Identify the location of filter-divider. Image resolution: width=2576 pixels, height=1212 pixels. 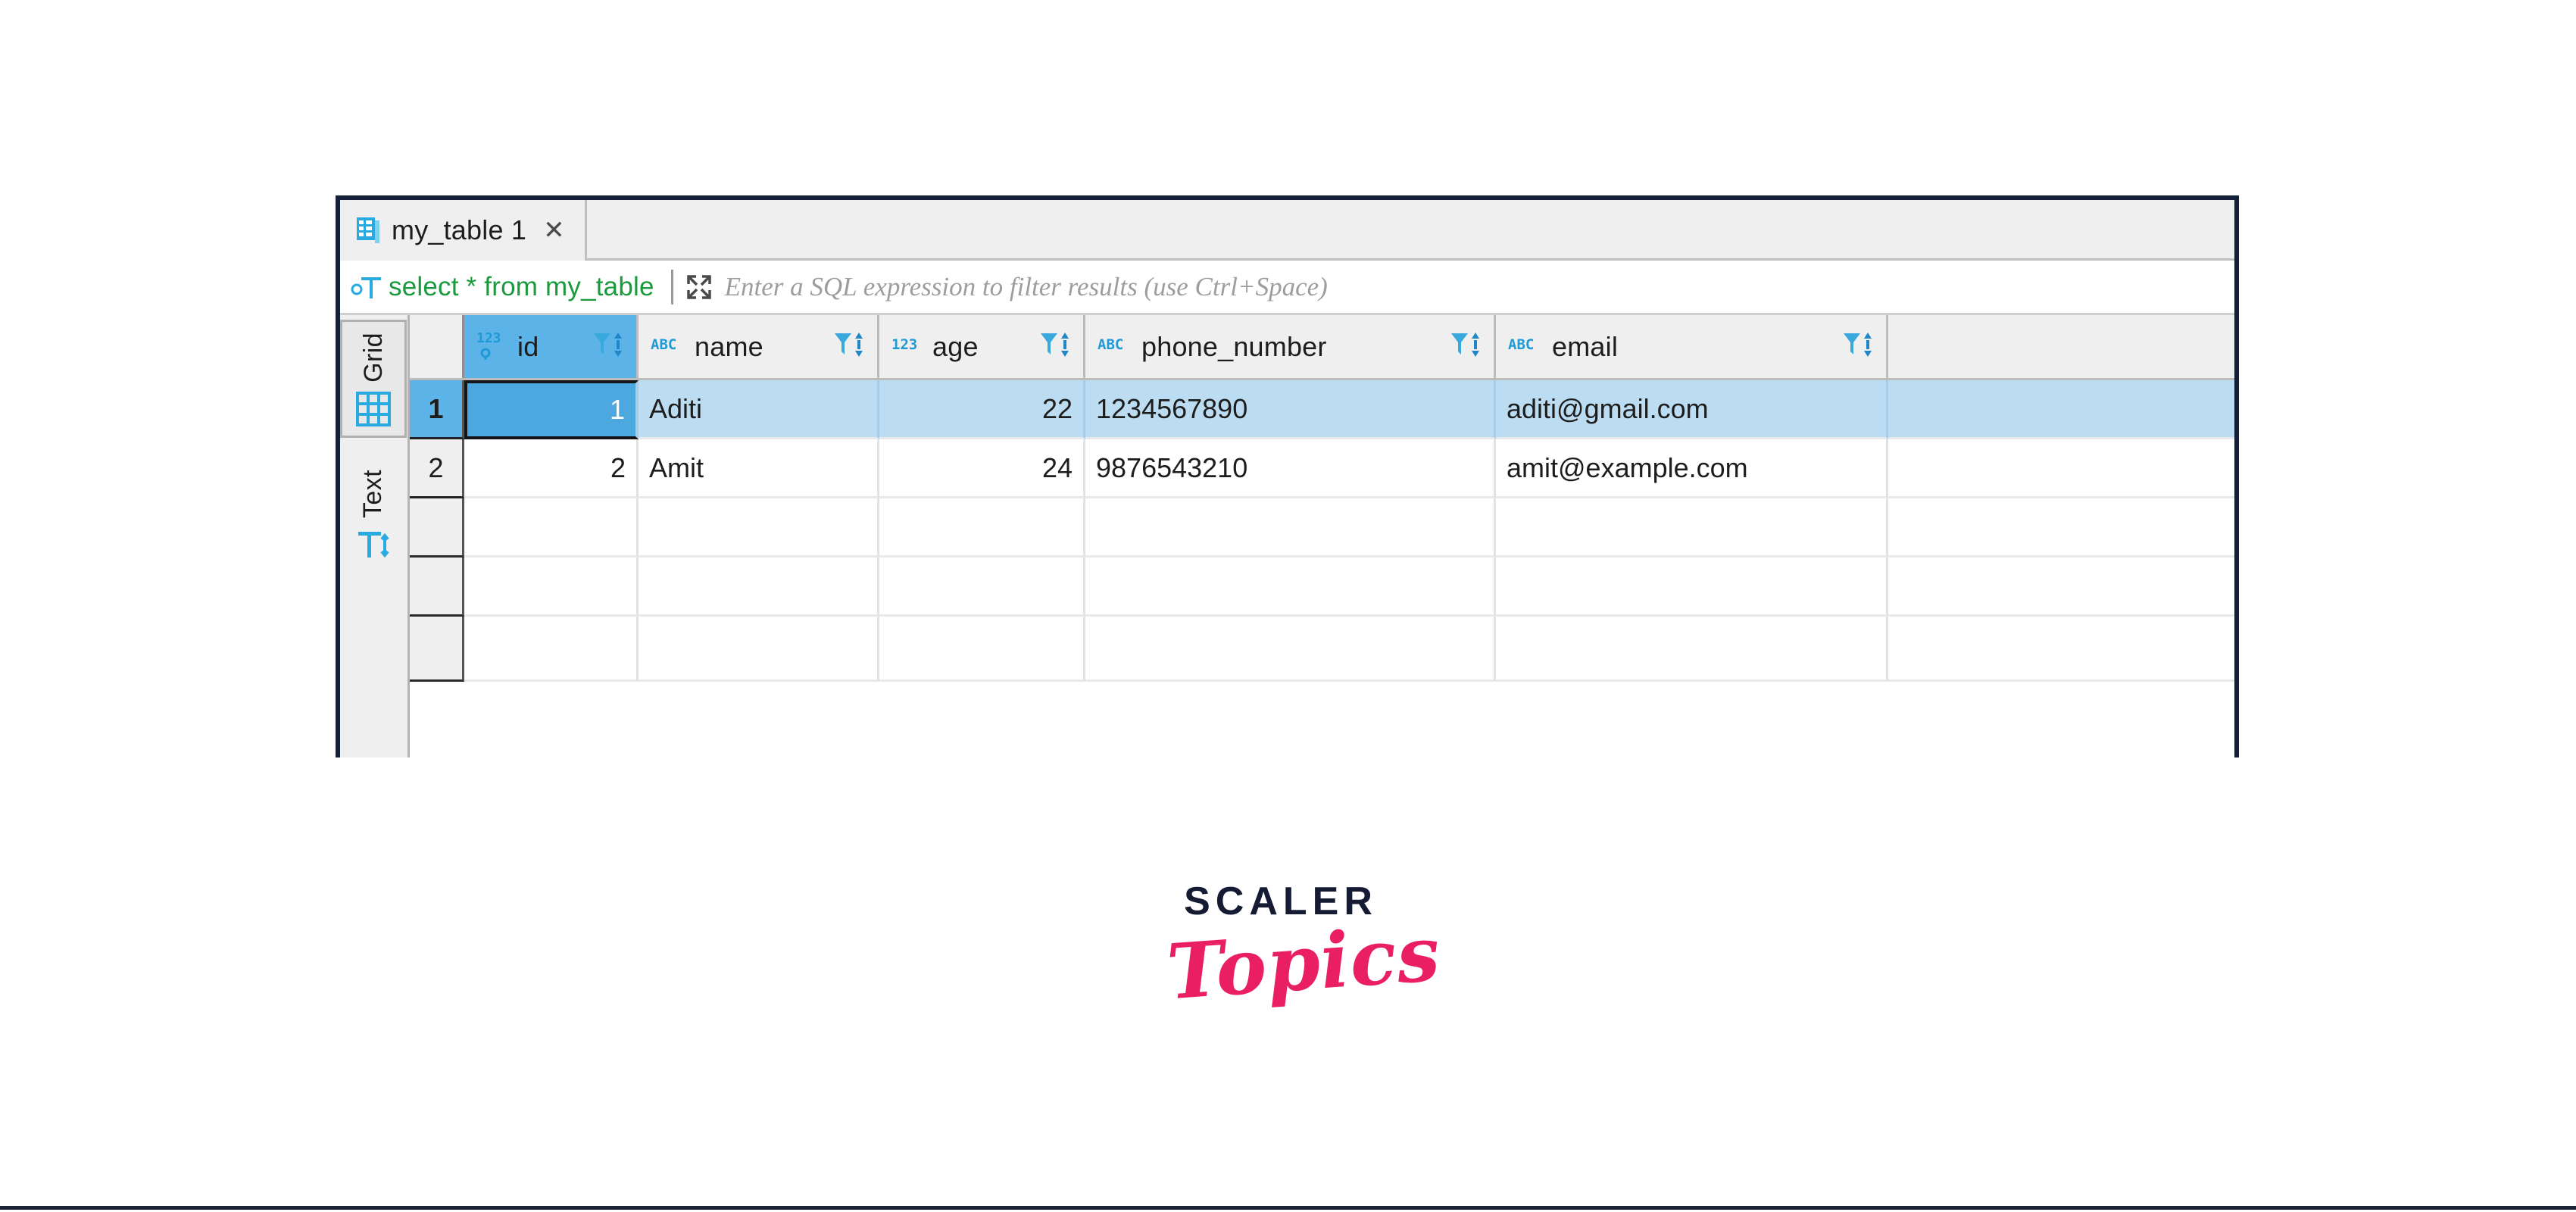
(672, 287).